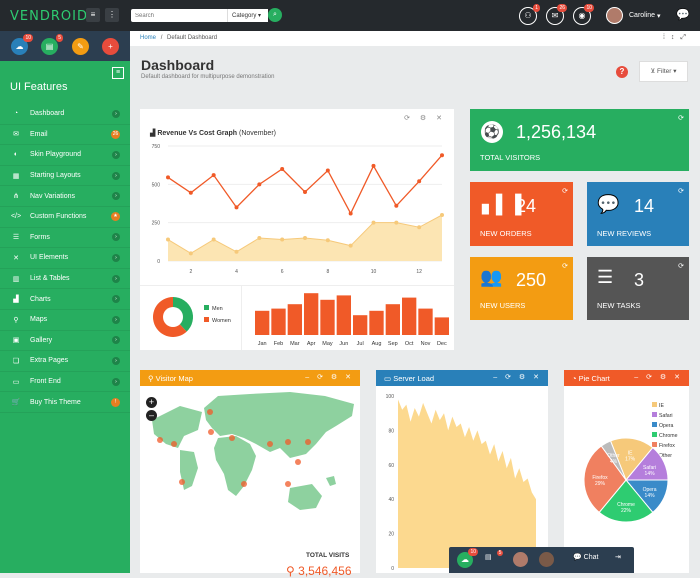 The height and width of the screenshot is (578, 700). What do you see at coordinates (236, 272) in the screenshot?
I see `x-tick-label: 4` at bounding box center [236, 272].